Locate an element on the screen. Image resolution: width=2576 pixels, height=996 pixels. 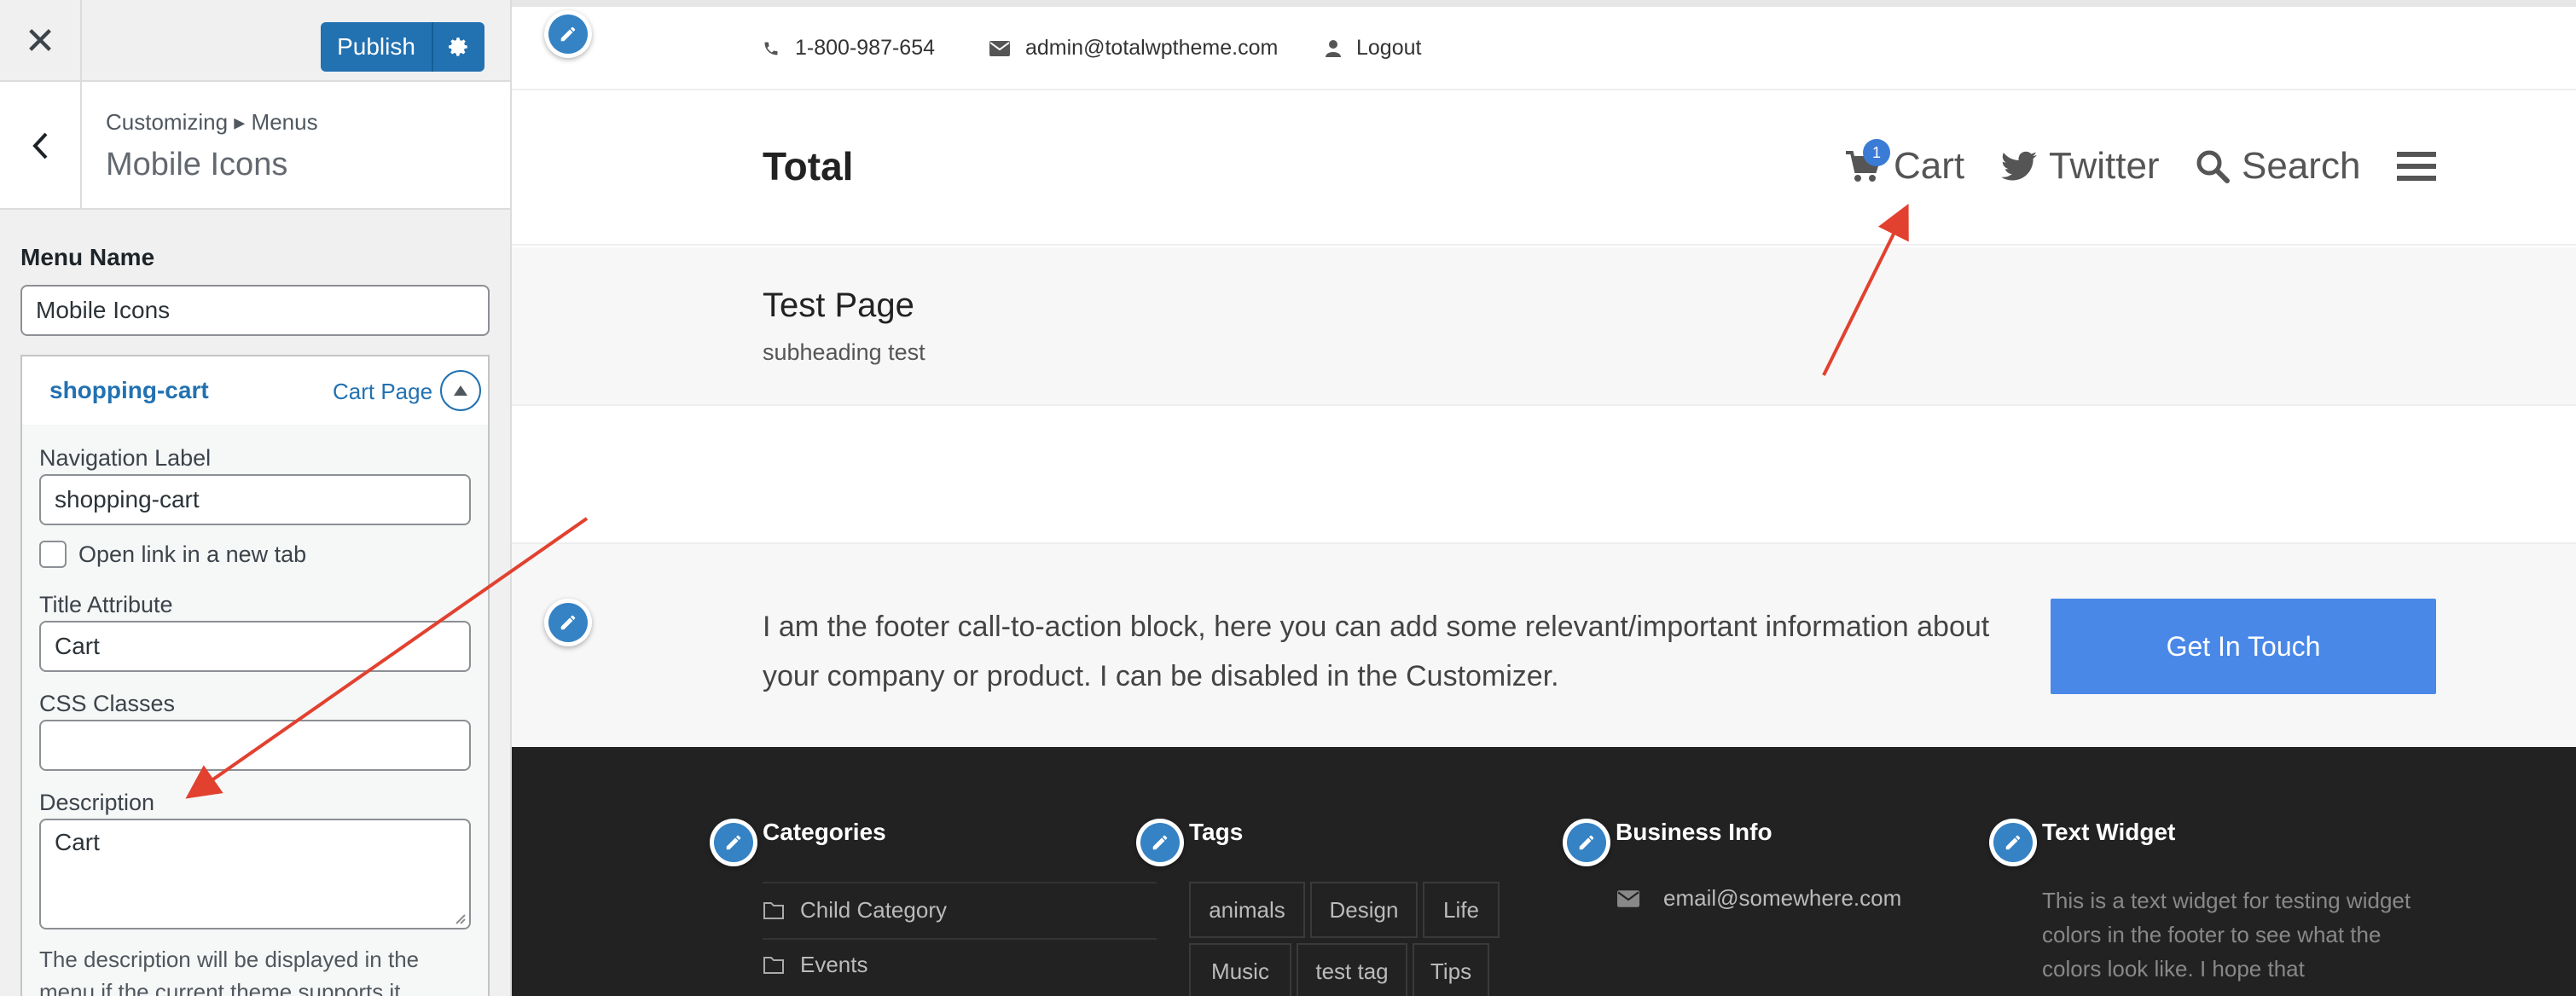
business-email: email@somewhere.com is located at coordinates (1759, 898).